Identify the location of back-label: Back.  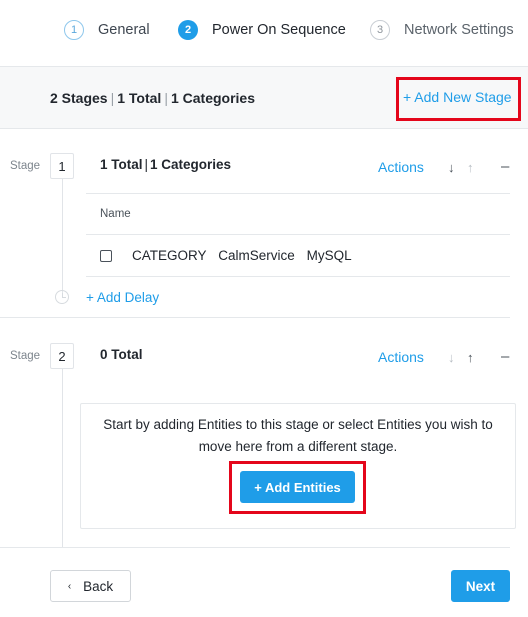
(98, 586).